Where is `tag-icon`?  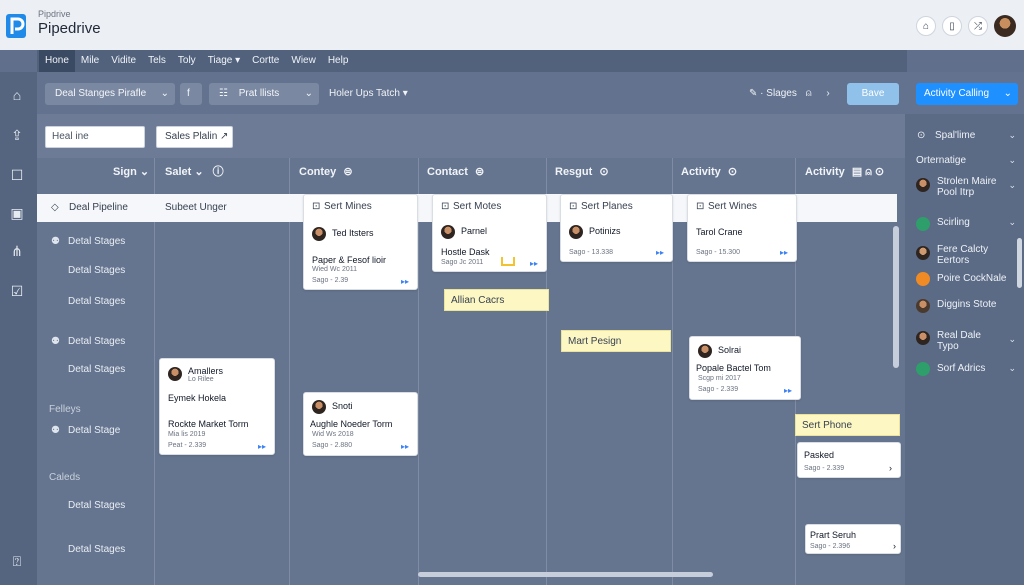 tag-icon is located at coordinates (508, 261).